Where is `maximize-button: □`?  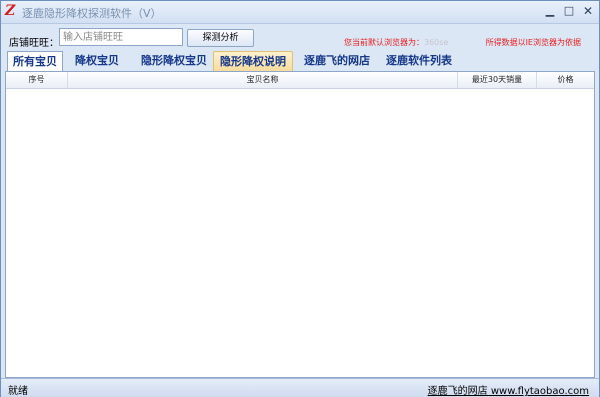
maximize-button: □ is located at coordinates (569, 11).